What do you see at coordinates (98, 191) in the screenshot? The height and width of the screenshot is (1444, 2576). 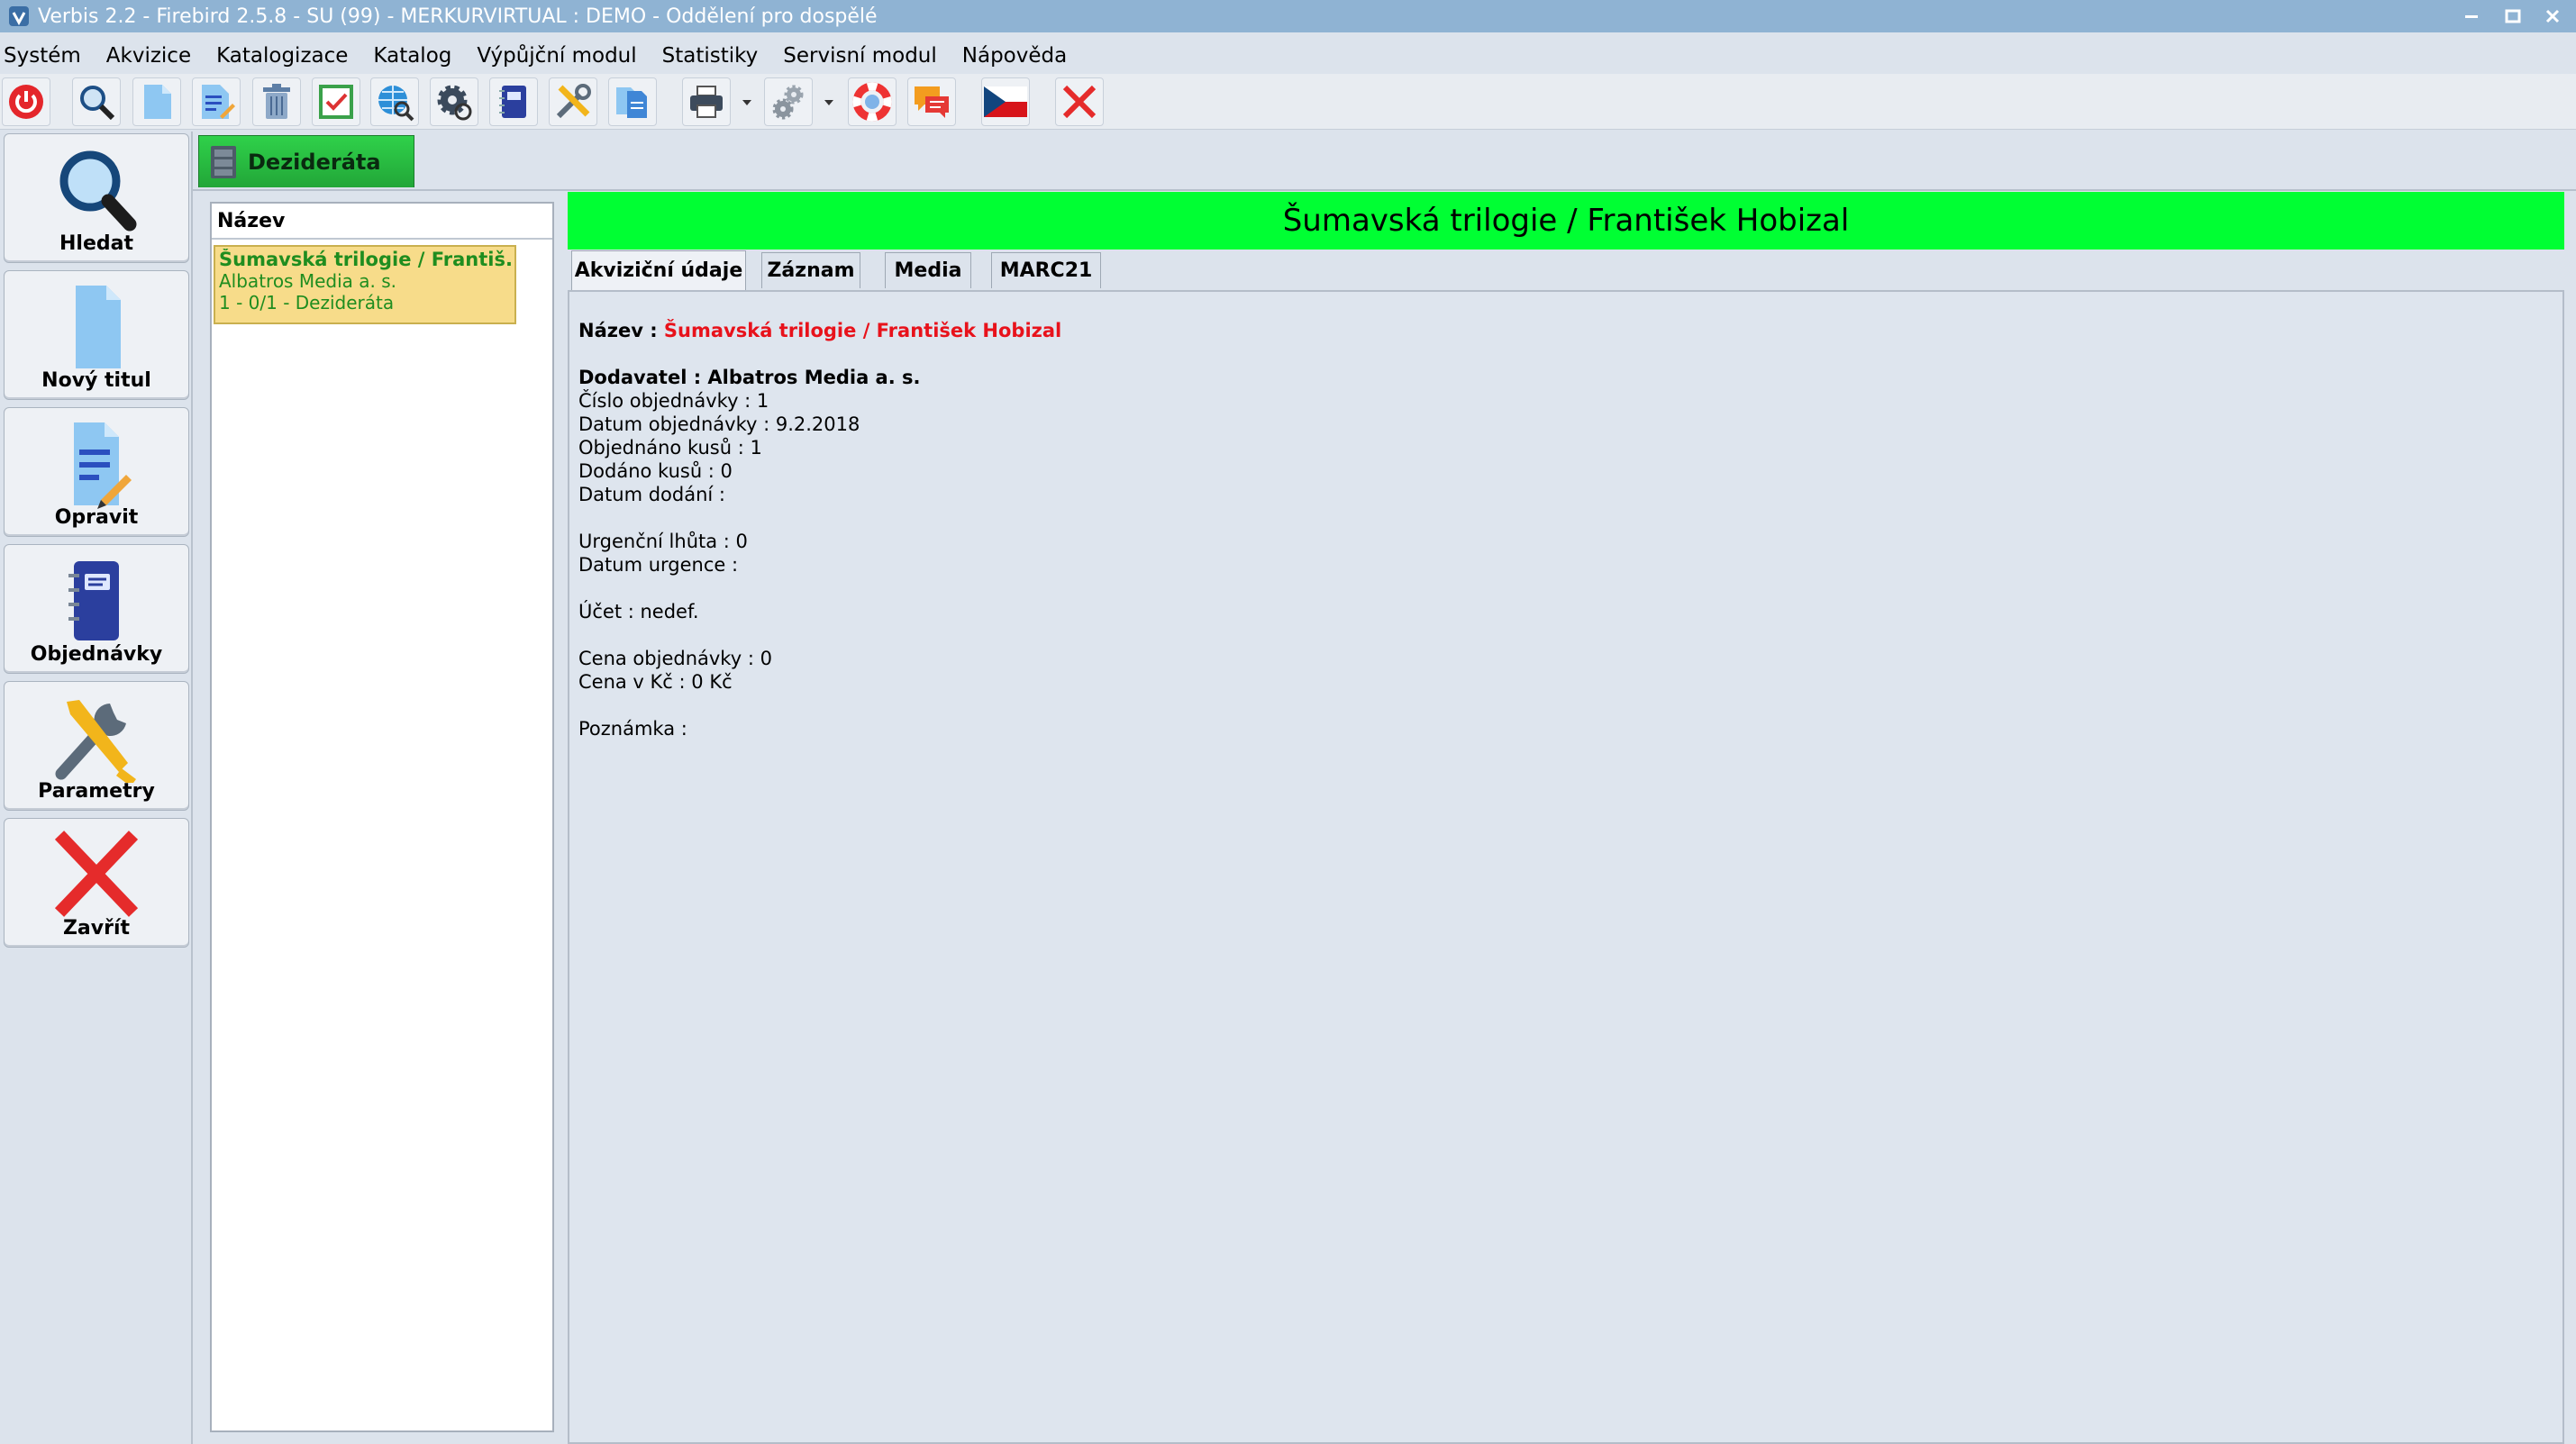 I see `magnifier-icon` at bounding box center [98, 191].